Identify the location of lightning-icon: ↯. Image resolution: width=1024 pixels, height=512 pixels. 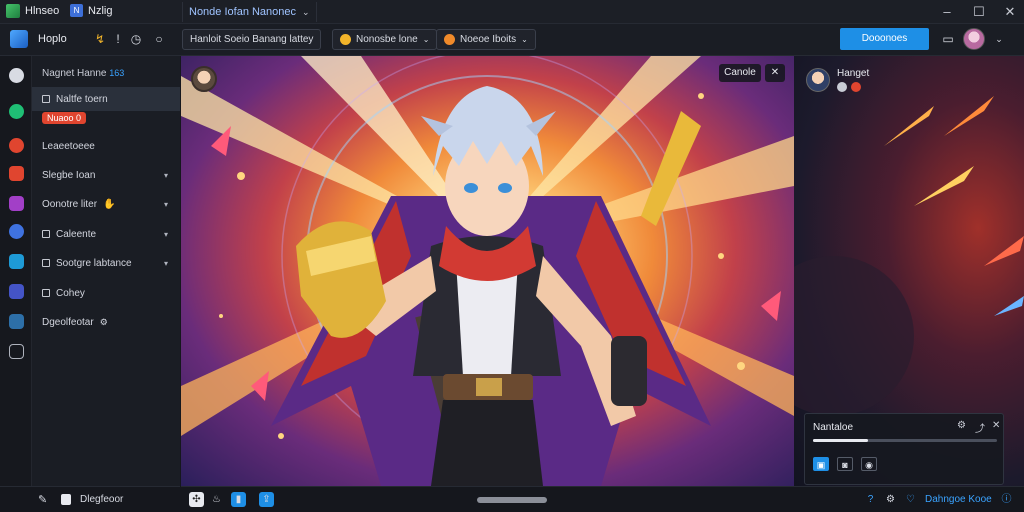
(100, 39).